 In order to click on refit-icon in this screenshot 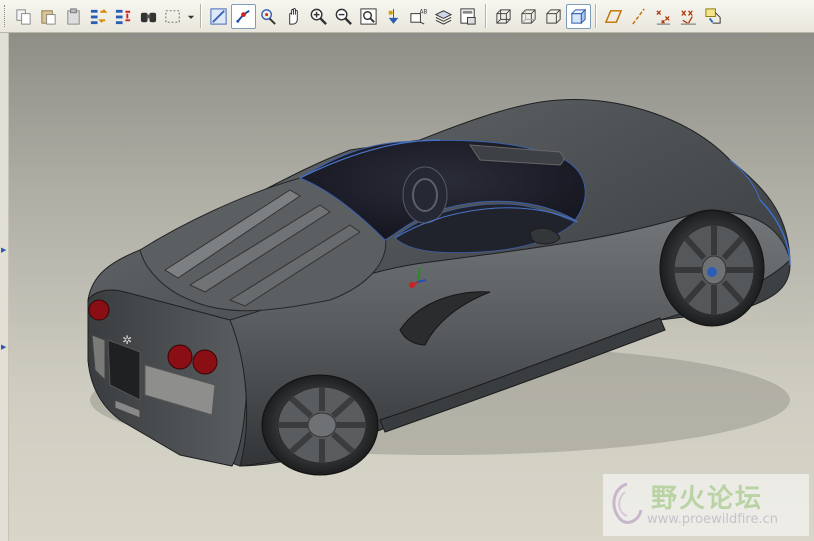, I will do `click(368, 16)`.